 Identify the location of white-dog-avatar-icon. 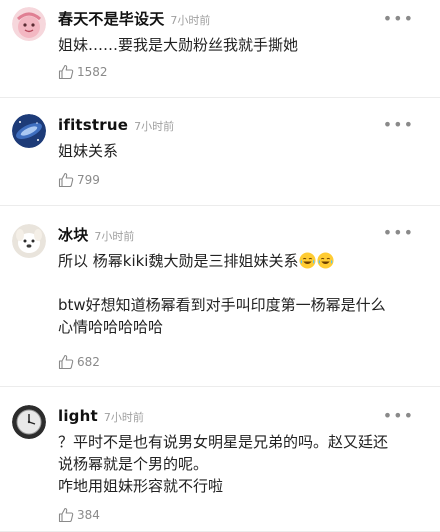
(29, 241).